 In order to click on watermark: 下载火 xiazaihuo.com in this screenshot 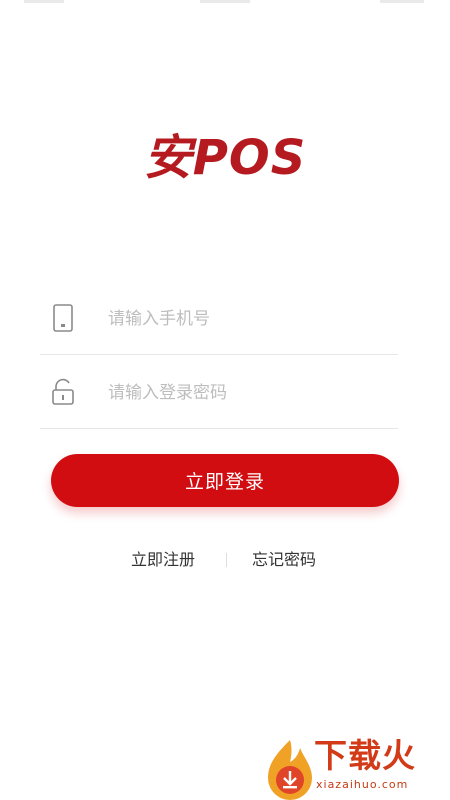, I will do `click(358, 768)`.